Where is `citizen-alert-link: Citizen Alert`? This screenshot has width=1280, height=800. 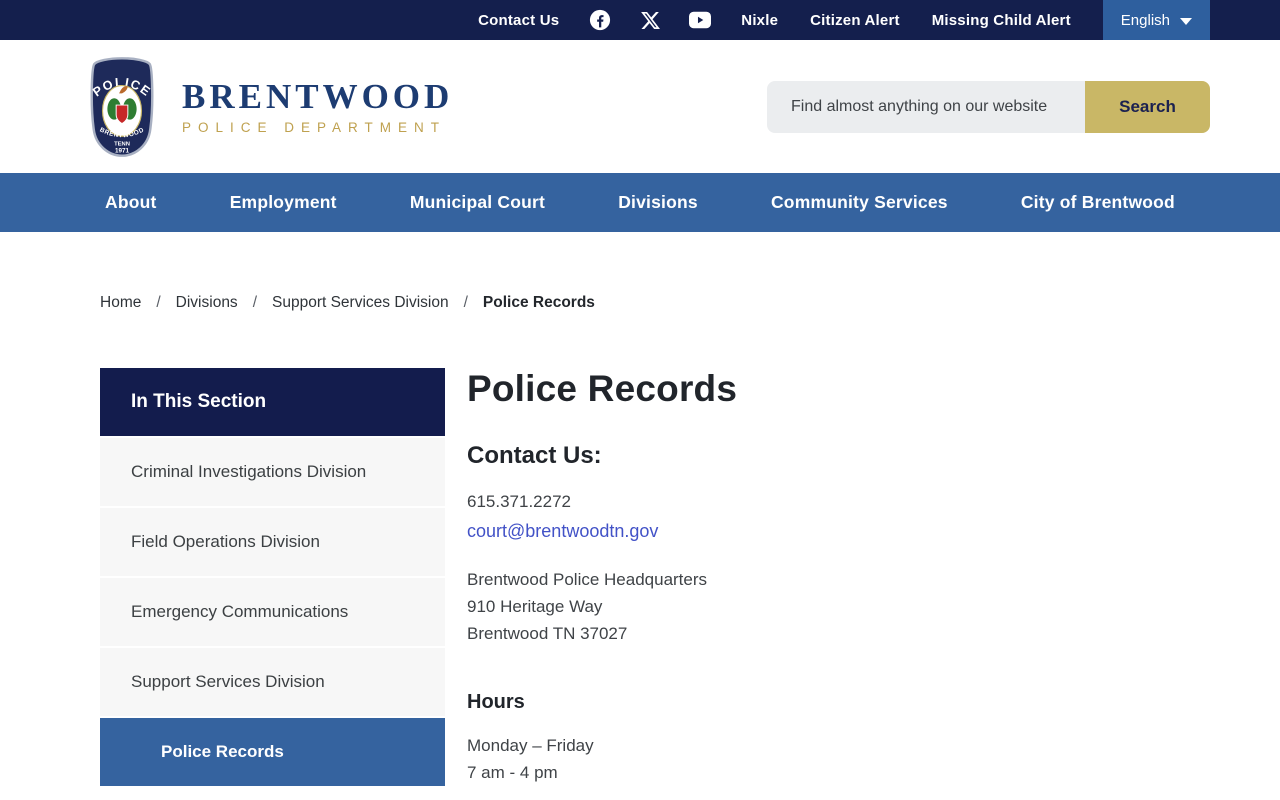
citizen-alert-link: Citizen Alert is located at coordinates (855, 20).